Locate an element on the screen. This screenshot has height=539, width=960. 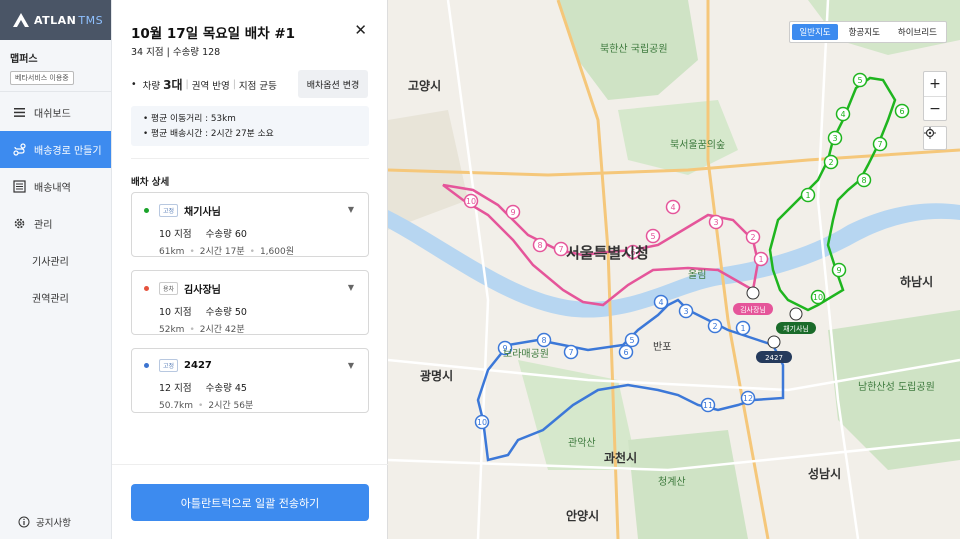
green-stop-labels: 5 4 3 2 1 6 7 8 9 10 is located at coordinates (854, 189).